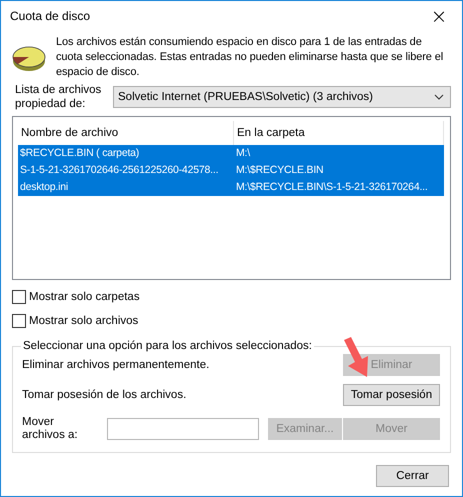 Image resolution: width=463 pixels, height=497 pixels. Describe the element at coordinates (439, 97) in the screenshot. I see `chevron-down-icon` at that location.